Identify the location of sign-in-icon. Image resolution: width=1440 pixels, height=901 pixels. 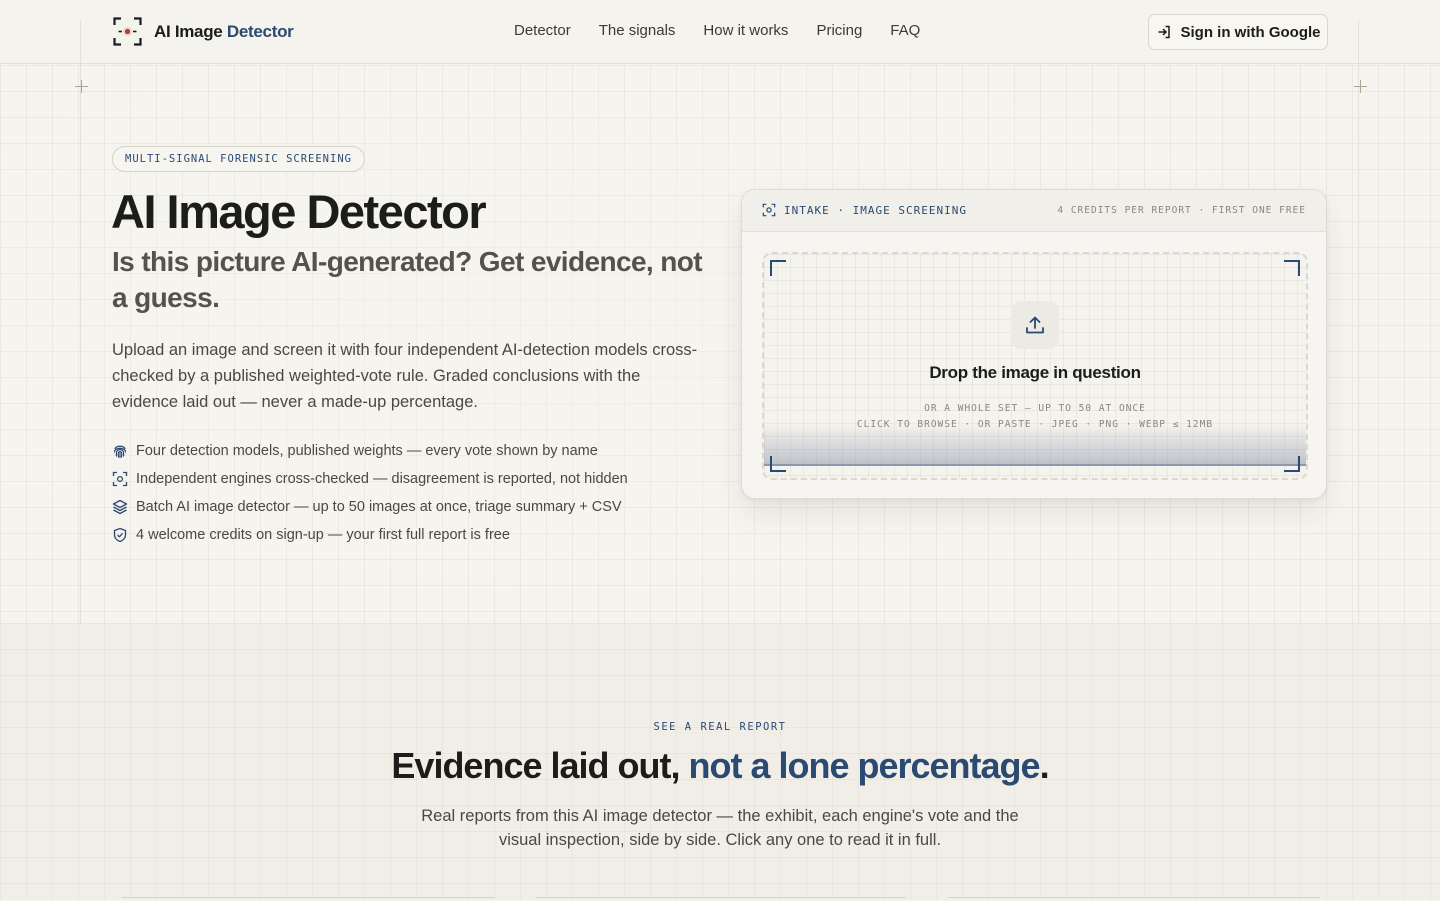
(1164, 32).